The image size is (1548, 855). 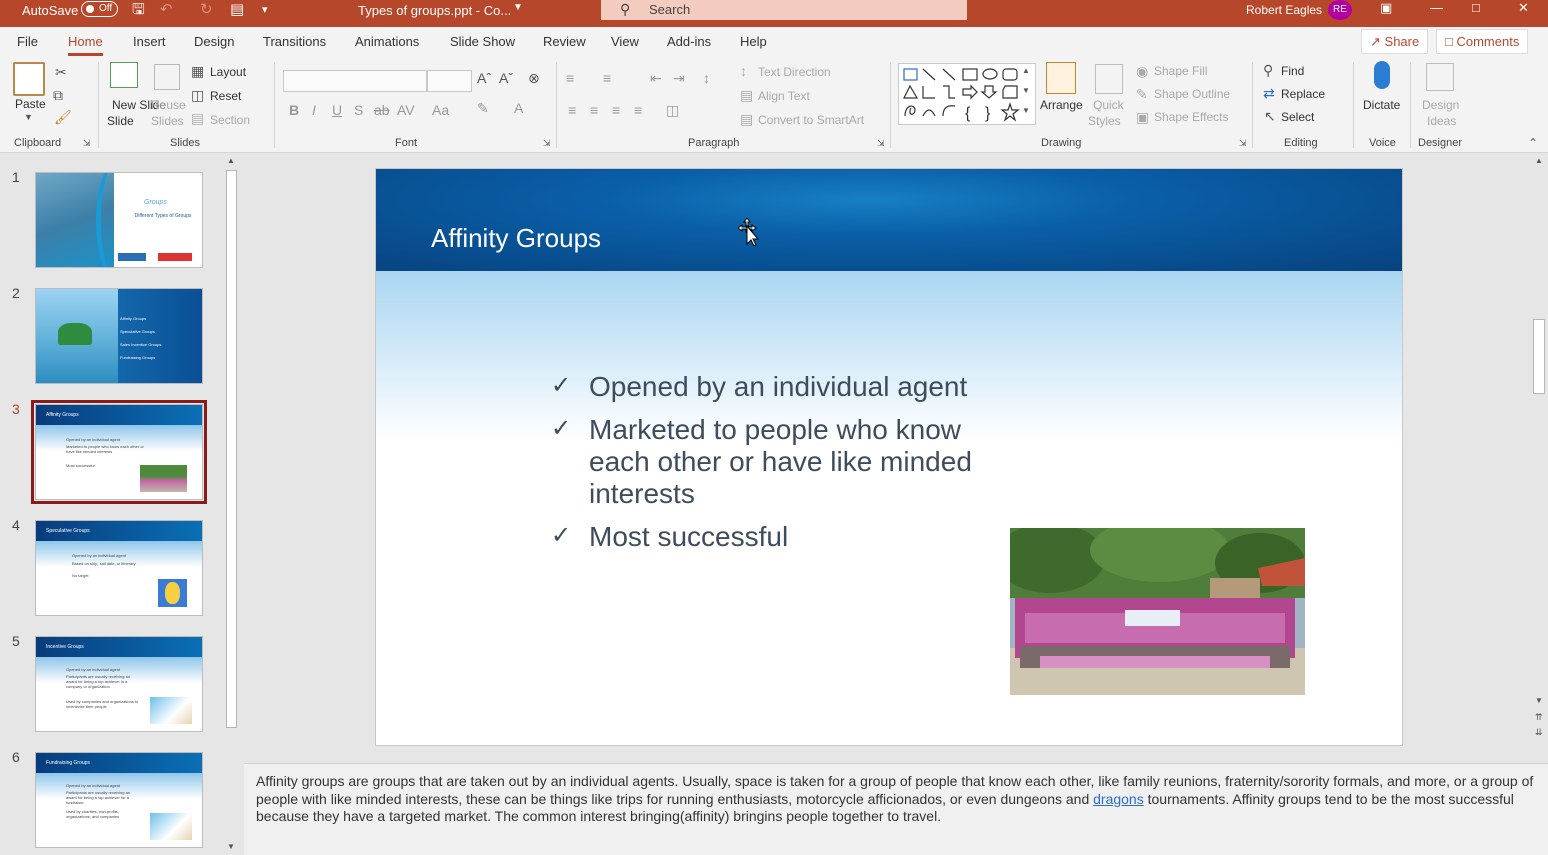 What do you see at coordinates (225, 96) in the screenshot?
I see `reset-button: Reset` at bounding box center [225, 96].